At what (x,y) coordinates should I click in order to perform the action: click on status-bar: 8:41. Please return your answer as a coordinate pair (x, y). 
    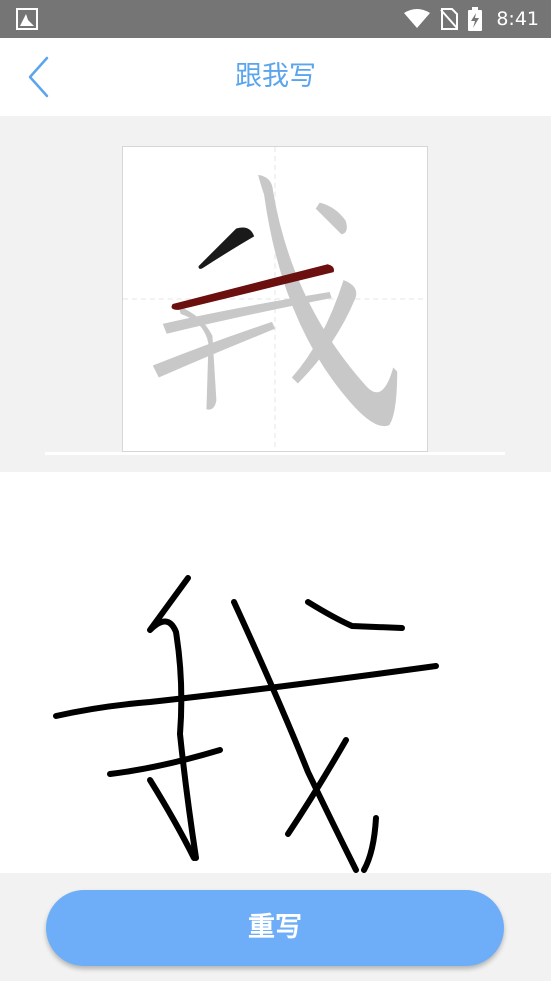
    Looking at the image, I should click on (275, 19).